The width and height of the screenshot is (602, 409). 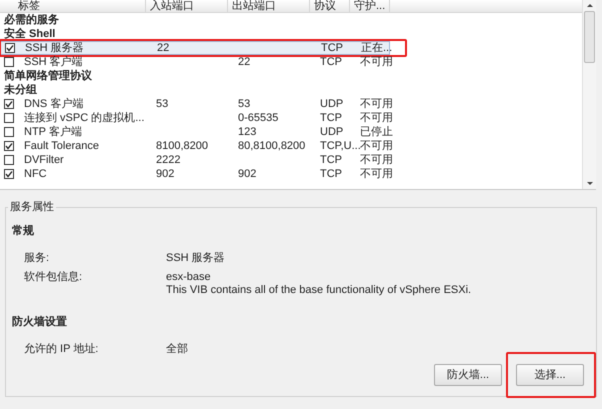 I want to click on table-row: DVFilter 2222 TCP 不可用, so click(x=195, y=160).